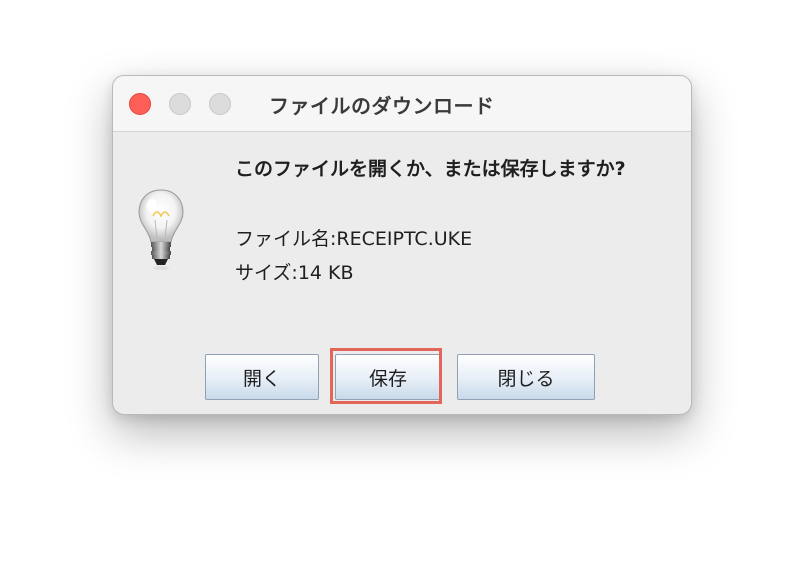 This screenshot has width=802, height=562. Describe the element at coordinates (388, 377) in the screenshot. I see `save-button: 保存` at that location.